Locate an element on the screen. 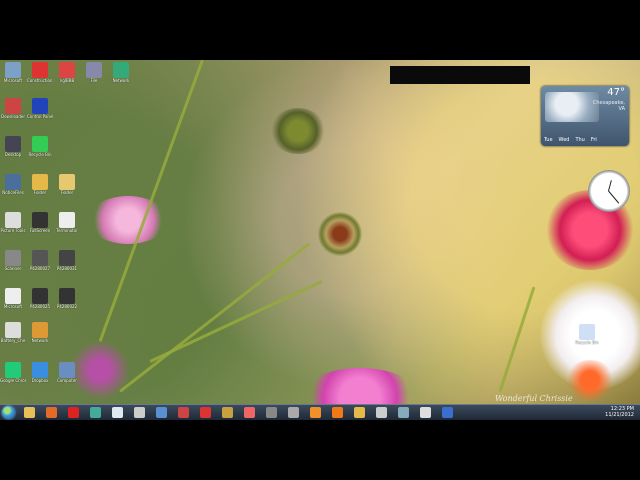 This screenshot has height=480, width=640. pencil-icon is located at coordinates (227, 412).